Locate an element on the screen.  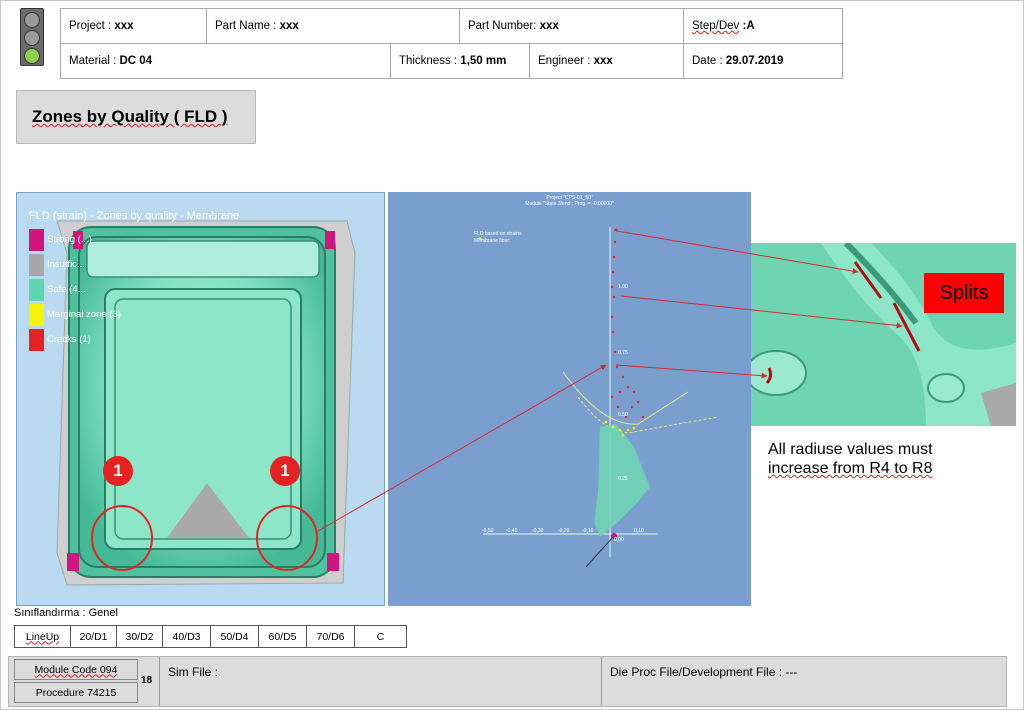
classification-label: Sınıflandırma : Genel is located at coordinates (66, 613).